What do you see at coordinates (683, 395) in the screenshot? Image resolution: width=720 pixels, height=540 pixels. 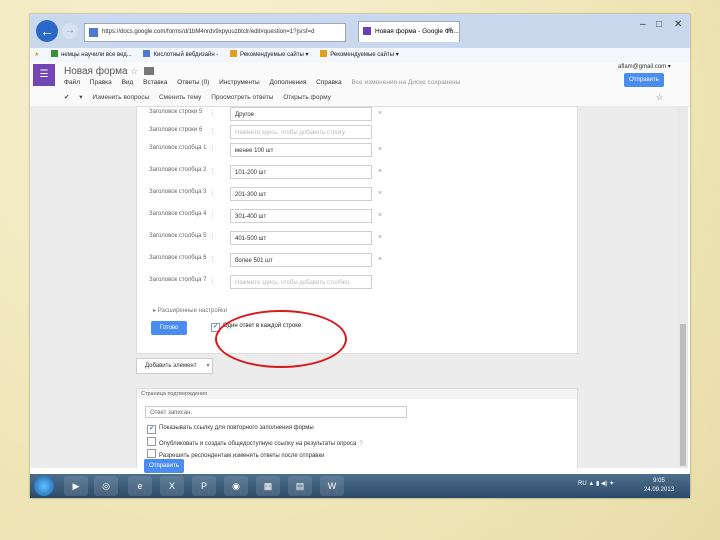 I see `scrollbar-thumb` at bounding box center [683, 395].